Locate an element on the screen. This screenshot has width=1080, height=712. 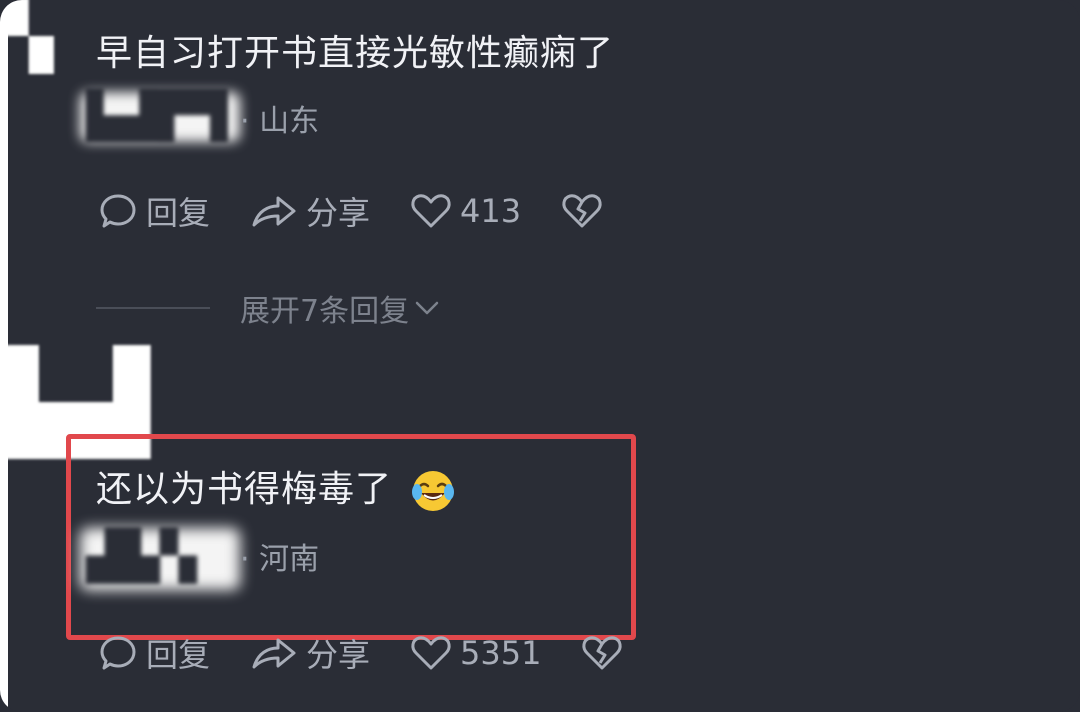
comment-1-actions: 回复 分享 413 is located at coordinates (374, 211).